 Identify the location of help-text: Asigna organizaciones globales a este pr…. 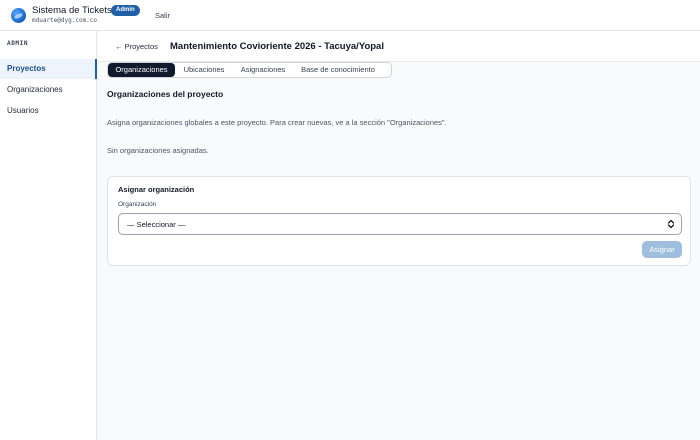
(277, 122).